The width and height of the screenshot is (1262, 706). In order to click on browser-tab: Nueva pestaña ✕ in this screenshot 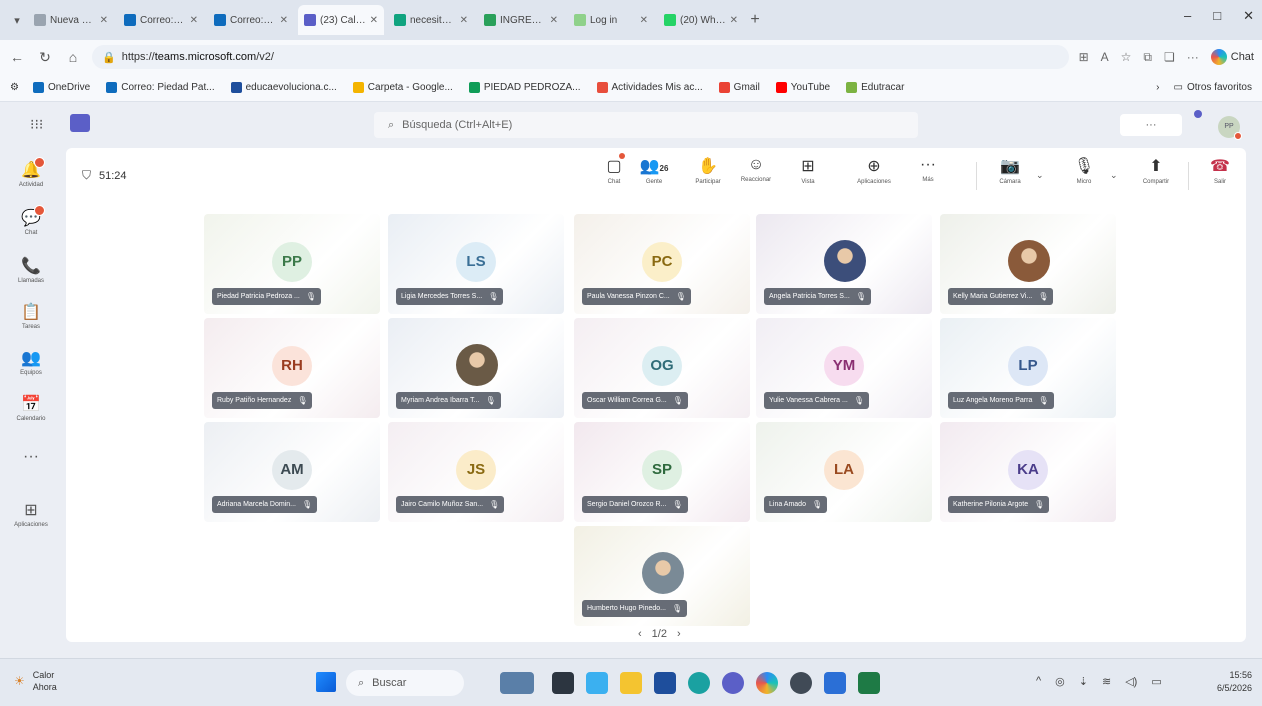, I will do `click(71, 20)`.